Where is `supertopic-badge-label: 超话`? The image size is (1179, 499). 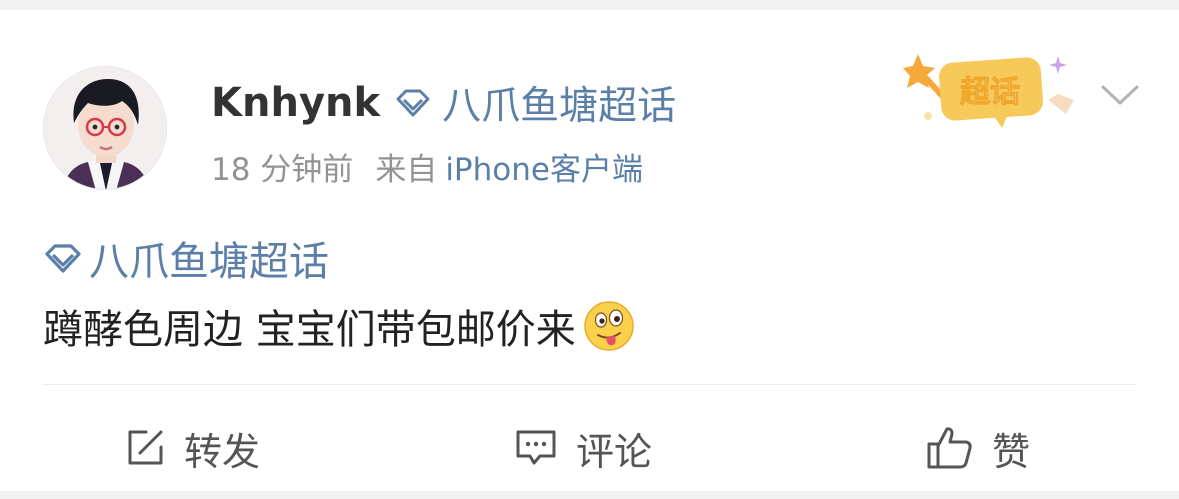 supertopic-badge-label: 超话 is located at coordinates (990, 92).